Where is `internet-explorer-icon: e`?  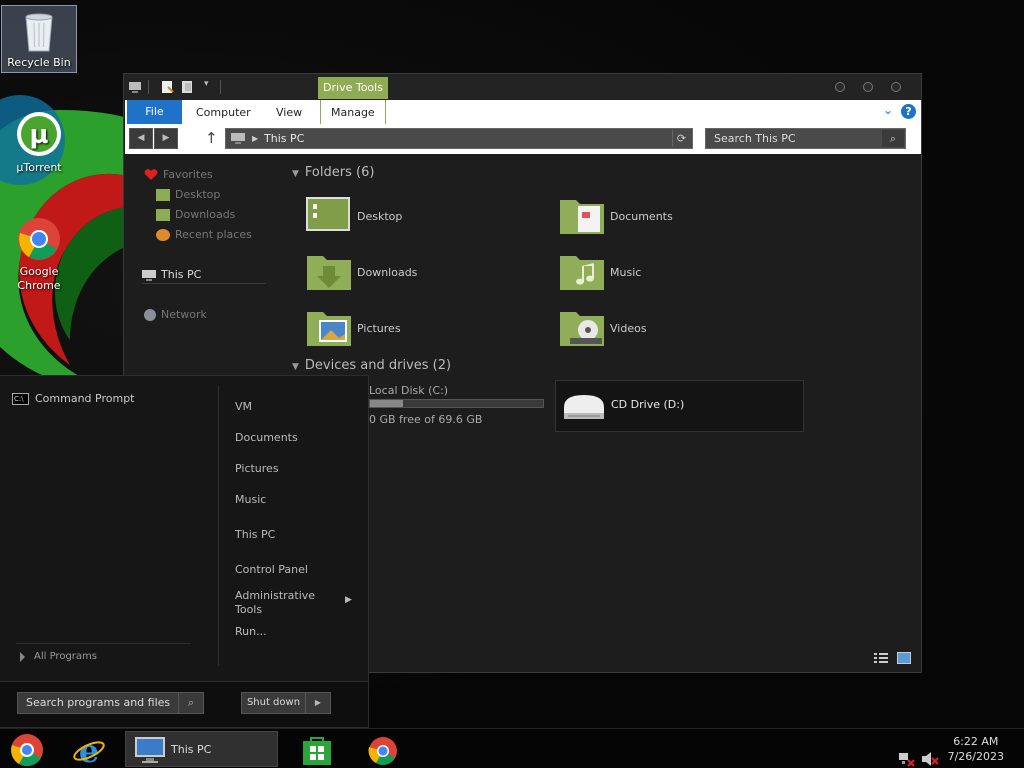 internet-explorer-icon: e is located at coordinates (89, 750).